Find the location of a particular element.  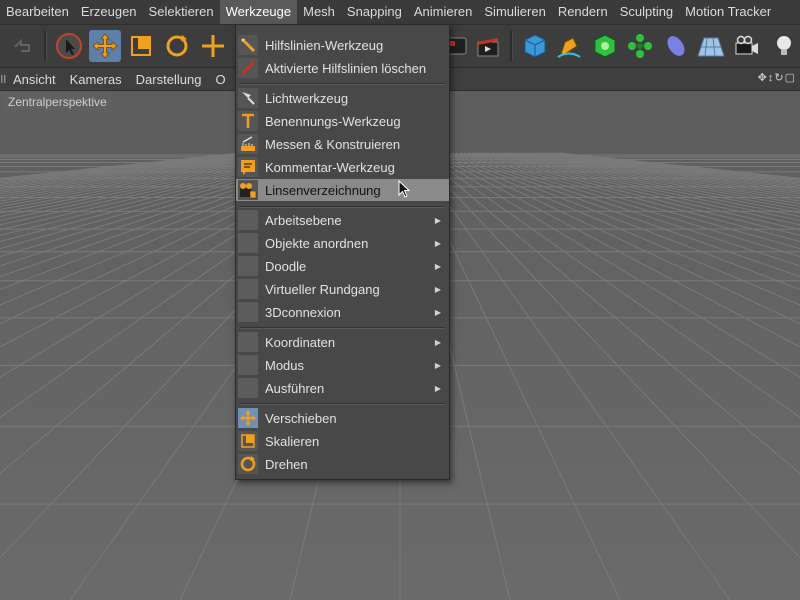

menu-item-label: Doodle is located at coordinates (286, 266).